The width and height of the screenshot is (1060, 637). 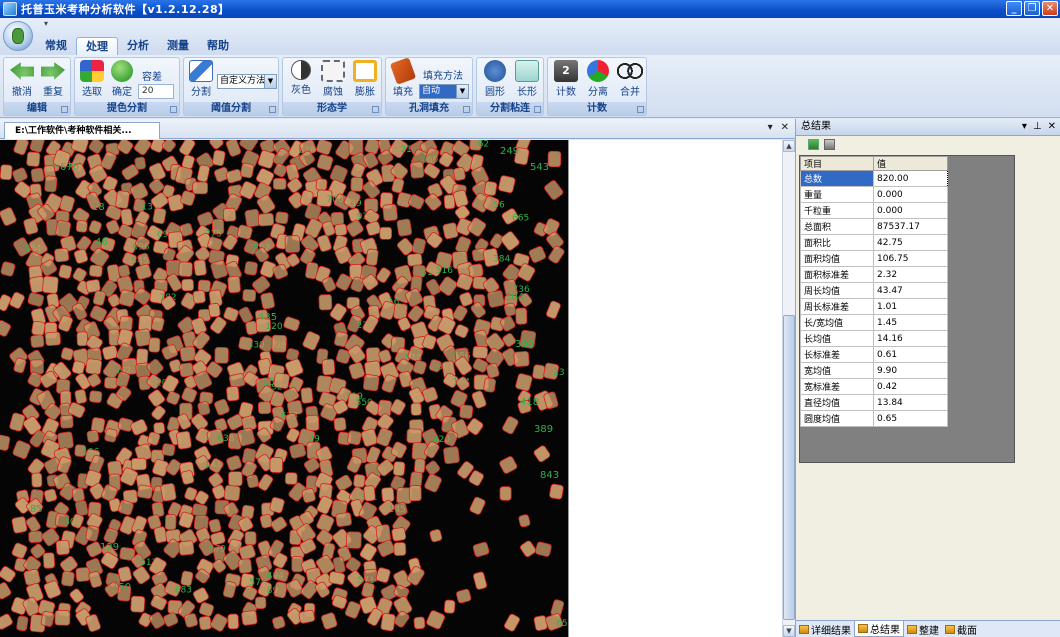 I want to click on table-row: 面积标准差 2.32, so click(x=874, y=274).